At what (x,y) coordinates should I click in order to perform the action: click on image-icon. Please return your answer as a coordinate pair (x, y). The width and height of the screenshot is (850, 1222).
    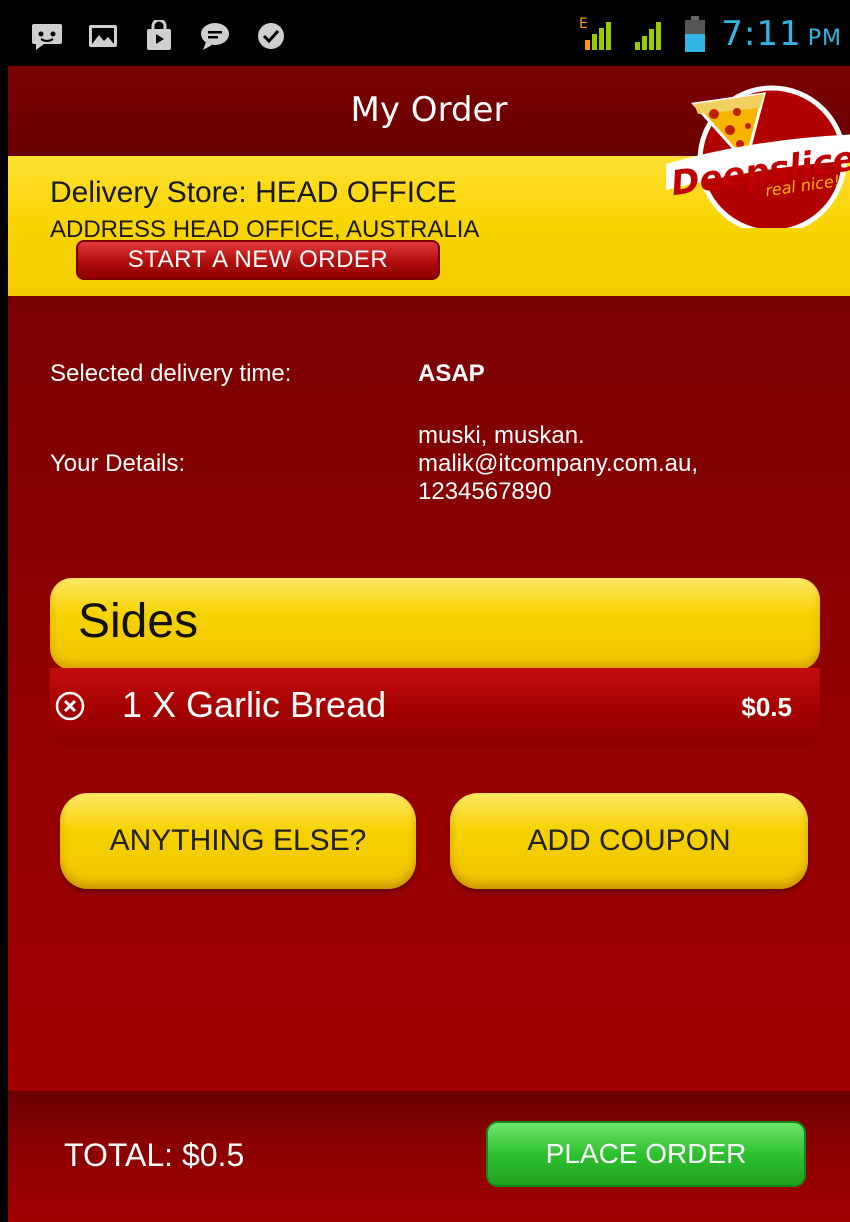
    Looking at the image, I should click on (103, 36).